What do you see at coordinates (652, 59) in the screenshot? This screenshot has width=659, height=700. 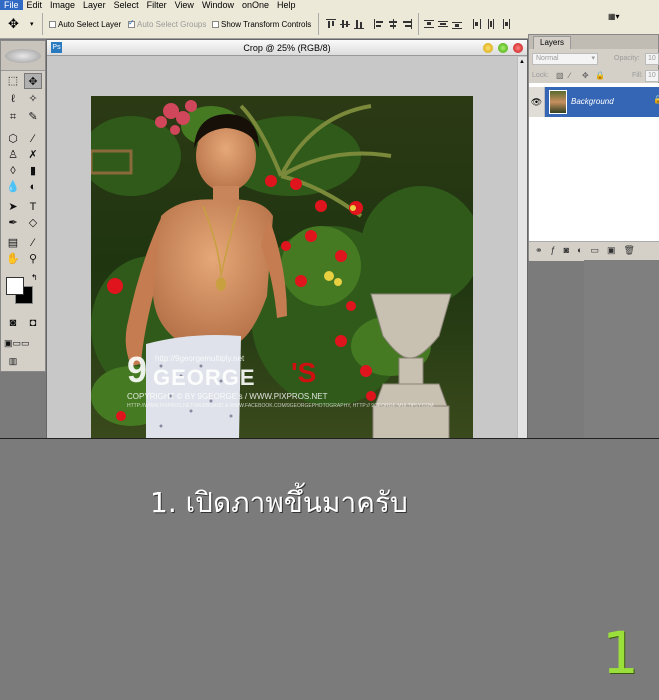 I see `opacity-input: 10` at bounding box center [652, 59].